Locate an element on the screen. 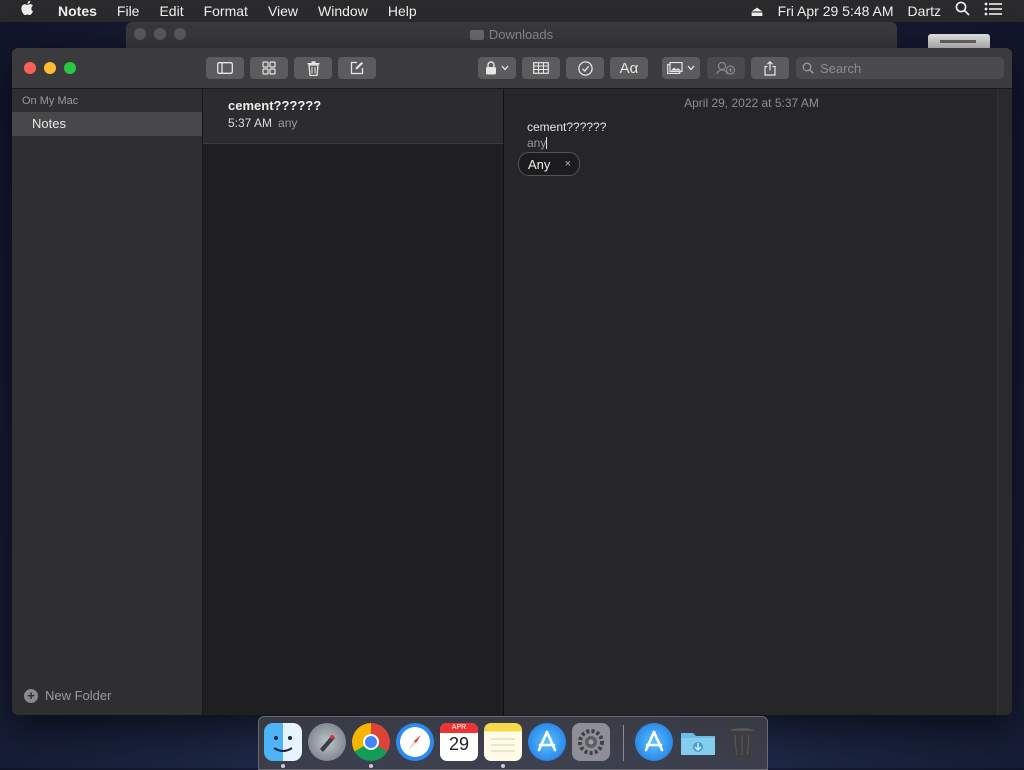  launchpad-icon is located at coordinates (327, 742).